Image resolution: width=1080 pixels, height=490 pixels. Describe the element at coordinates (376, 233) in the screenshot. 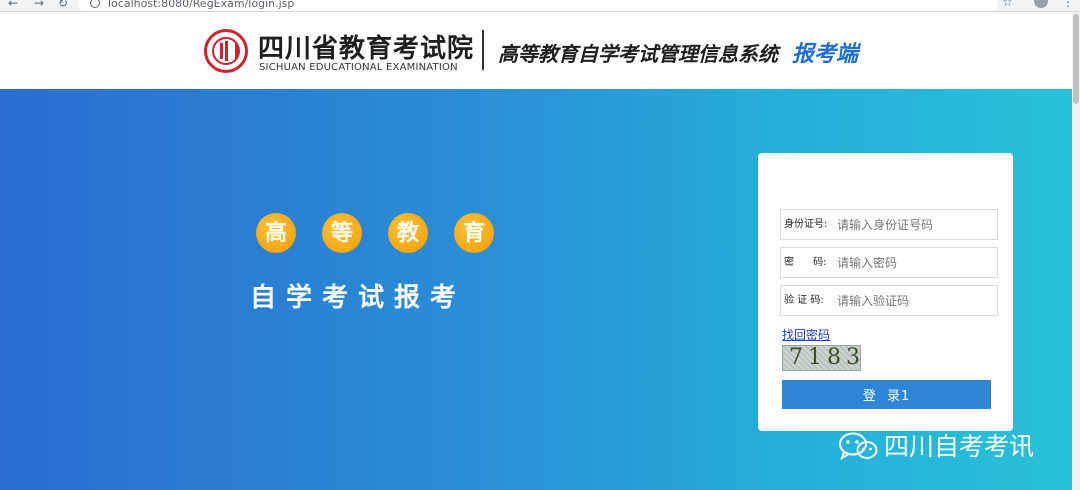

I see `circle-char-group: 高 等 教 育` at that location.